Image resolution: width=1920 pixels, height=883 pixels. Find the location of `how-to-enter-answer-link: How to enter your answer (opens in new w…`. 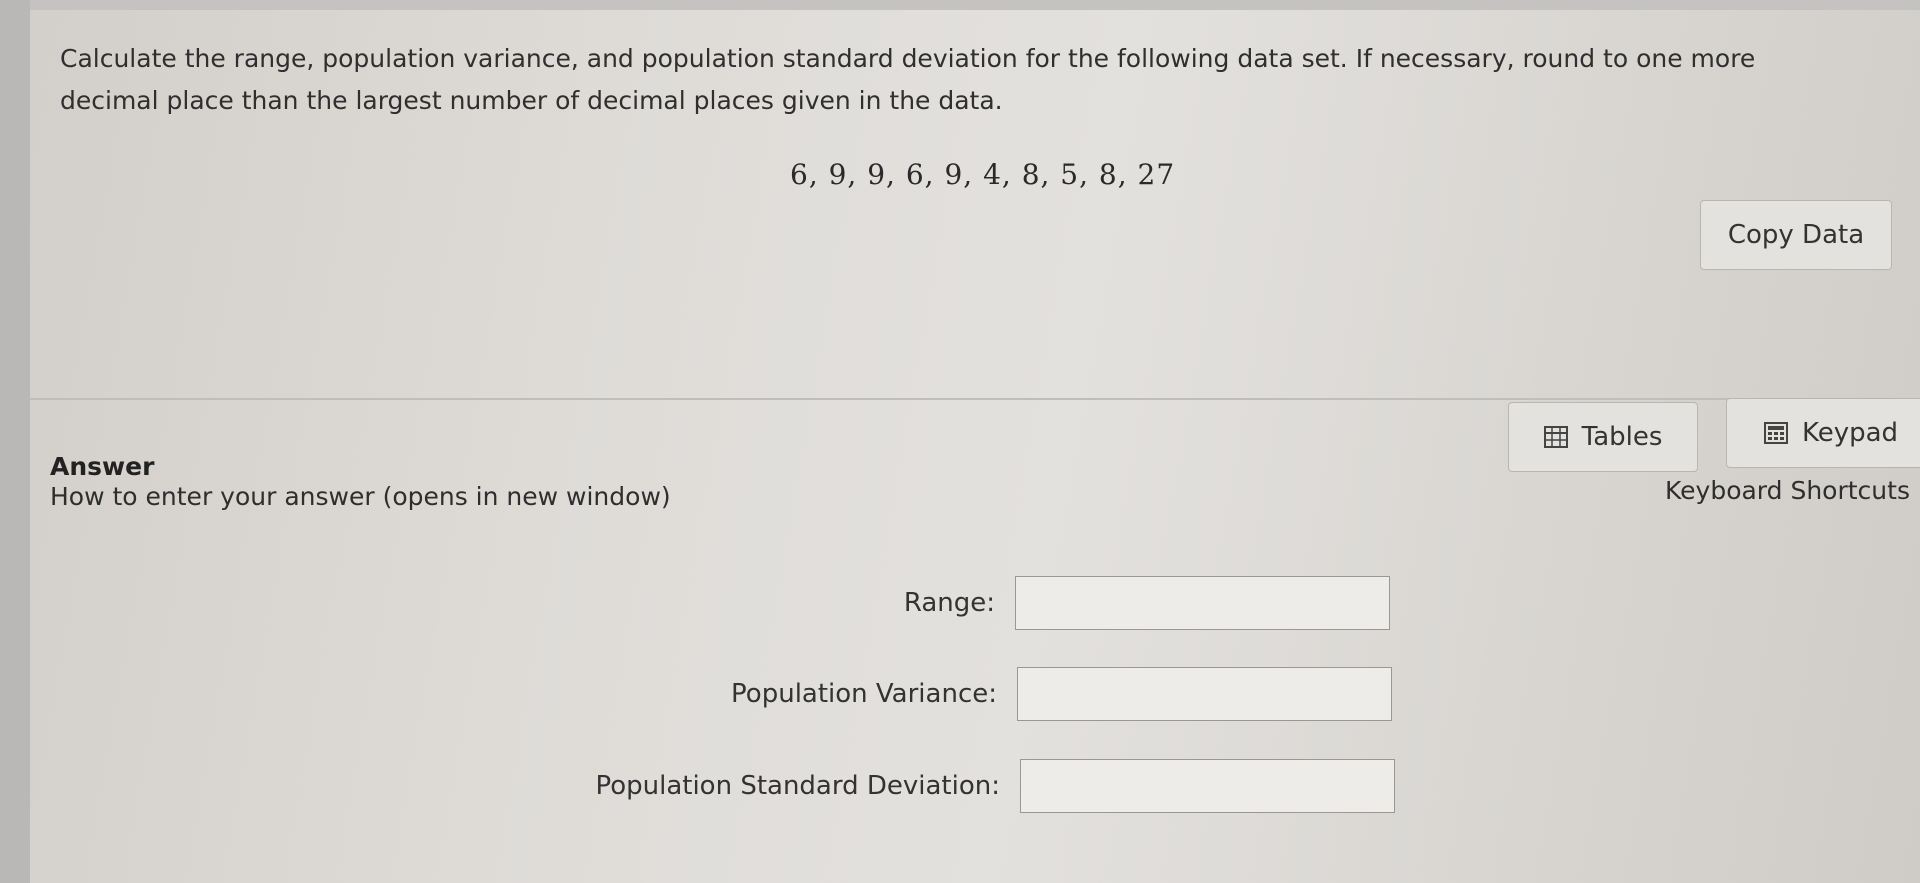

how-to-enter-answer-link: How to enter your answer (opens in new w… is located at coordinates (360, 496).